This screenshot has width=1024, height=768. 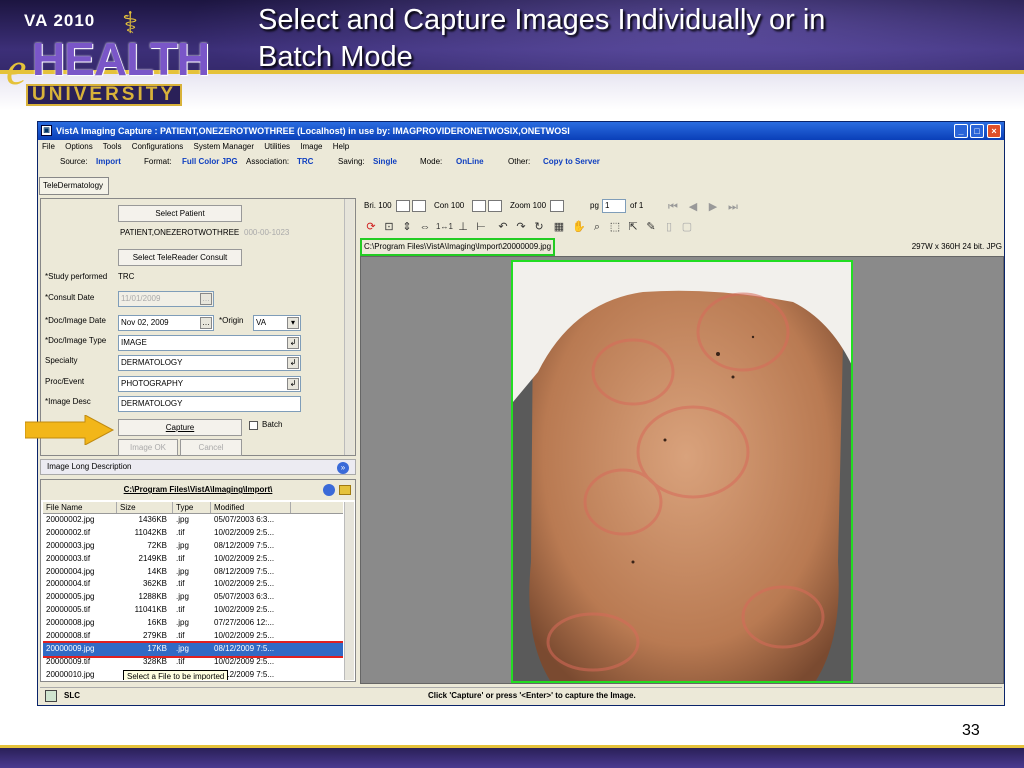 What do you see at coordinates (253, 425) in the screenshot?
I see `batch-checkbox` at bounding box center [253, 425].